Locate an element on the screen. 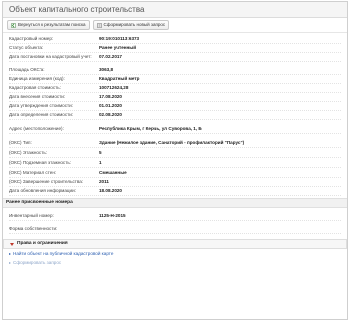 Image resolution: width=350 pixels, height=322 pixels. back-to-results-label: Вернуться к результатам поиска is located at coordinates (52, 25).